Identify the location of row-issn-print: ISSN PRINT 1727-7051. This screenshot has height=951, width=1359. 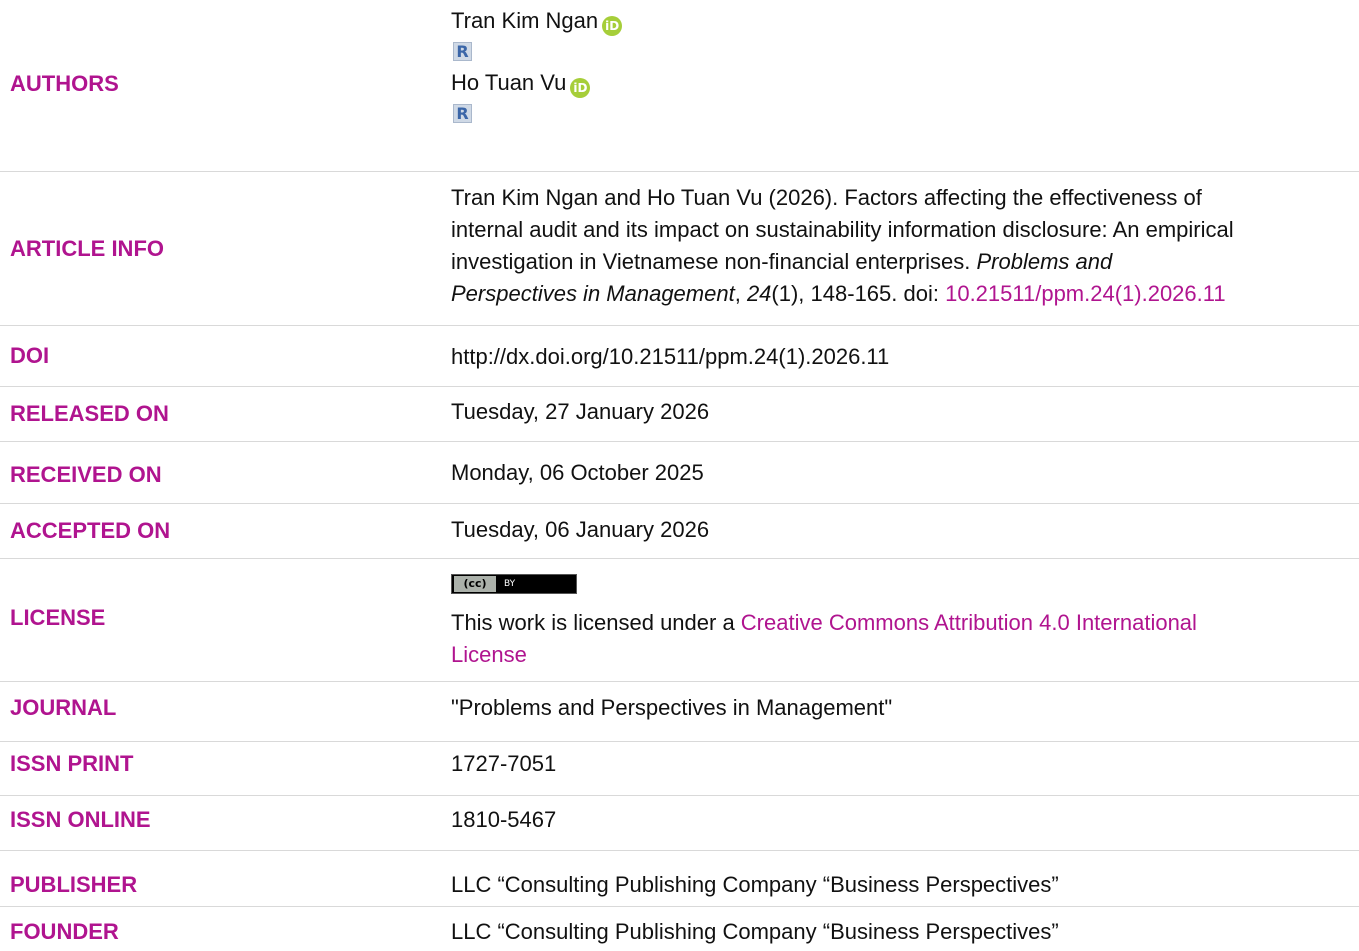
(679, 769).